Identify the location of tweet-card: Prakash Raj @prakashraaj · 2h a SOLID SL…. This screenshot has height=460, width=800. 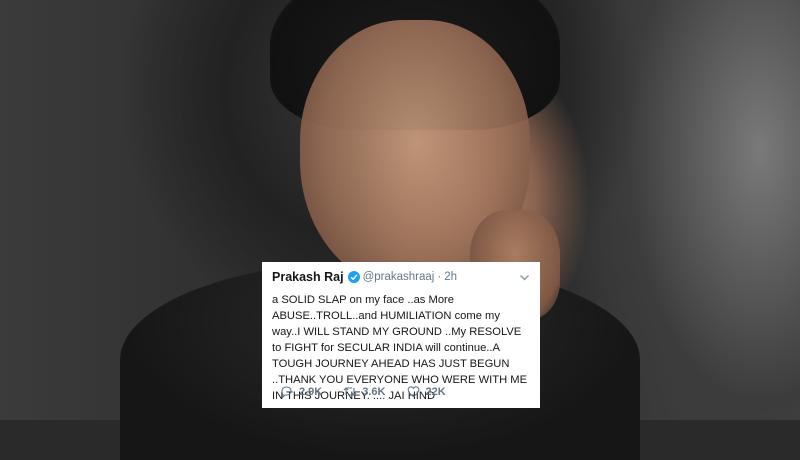
(401, 335).